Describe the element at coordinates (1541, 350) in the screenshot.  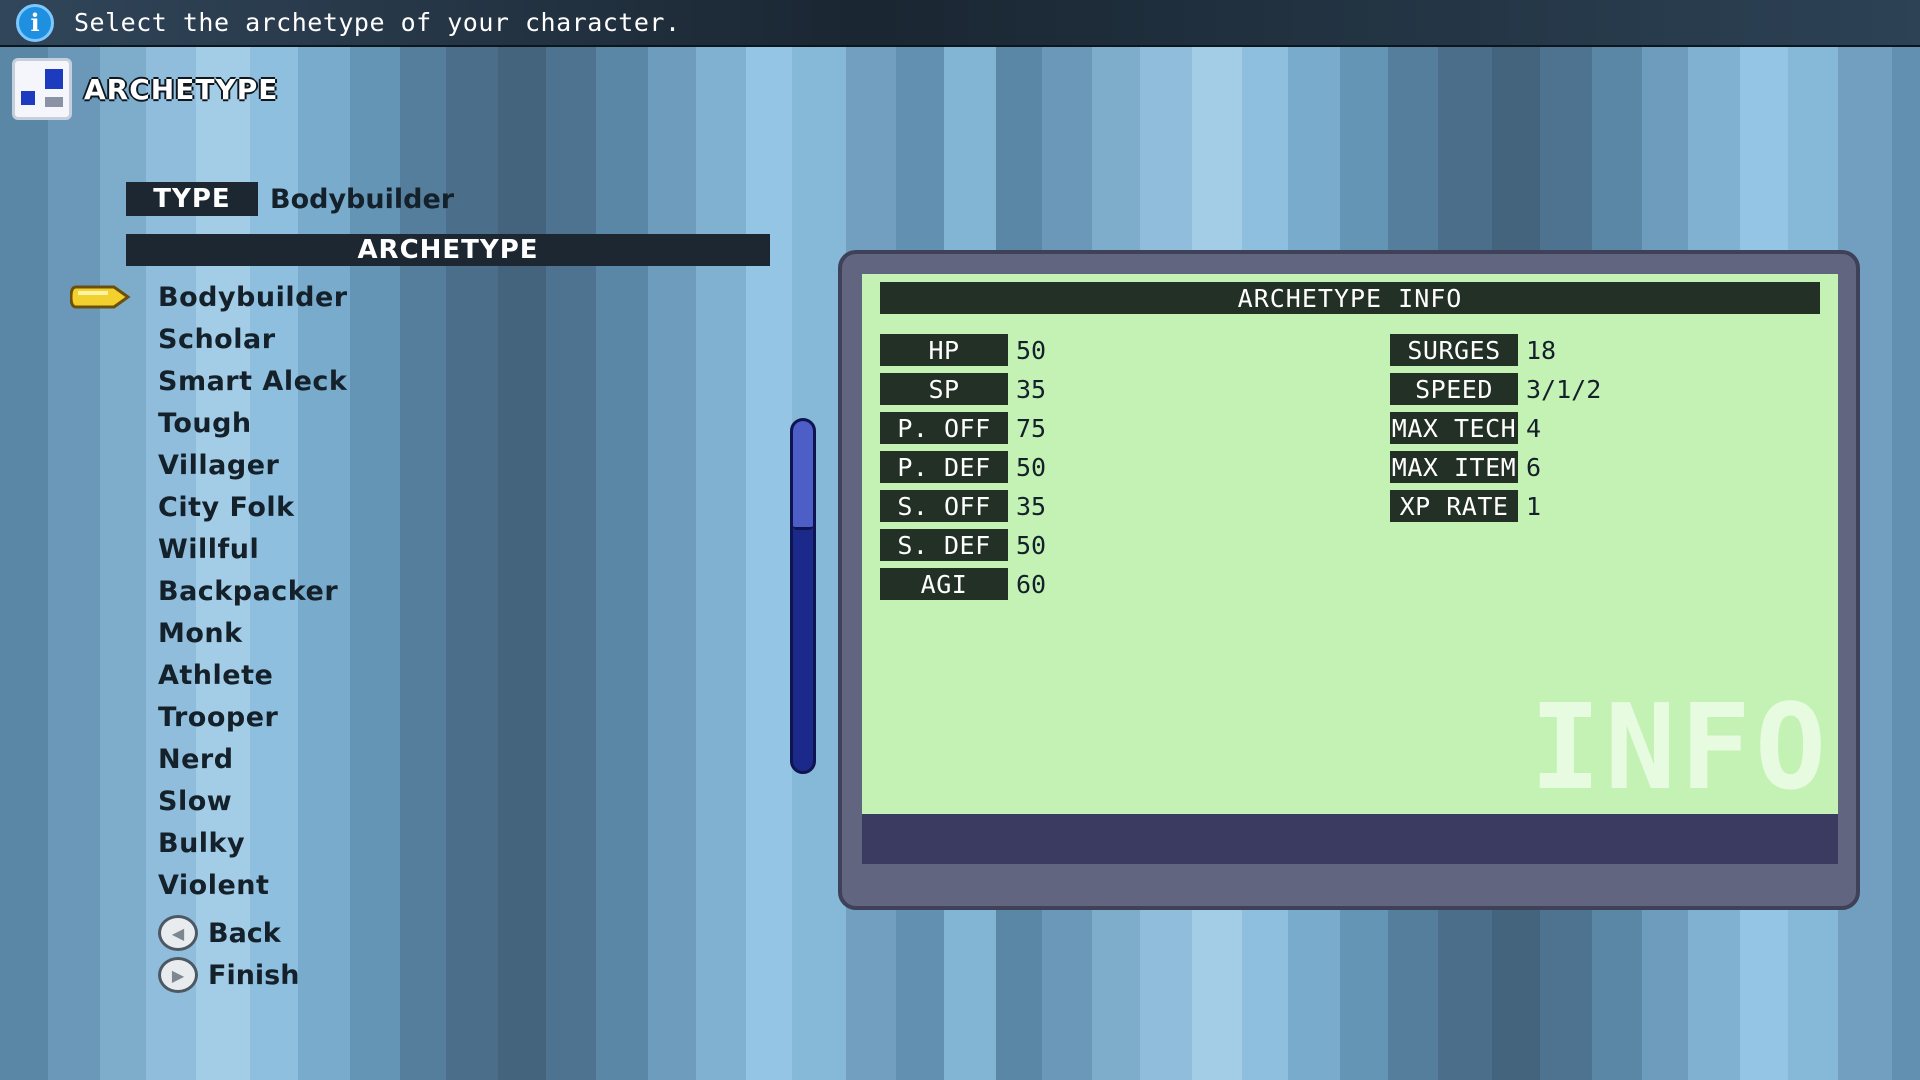
I see `stat-value: 18` at that location.